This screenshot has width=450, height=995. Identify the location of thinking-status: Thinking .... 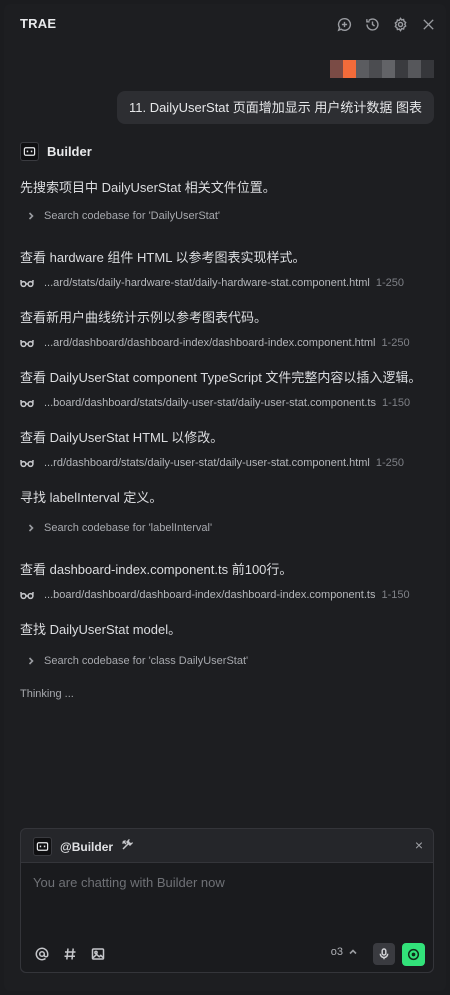
(47, 694).